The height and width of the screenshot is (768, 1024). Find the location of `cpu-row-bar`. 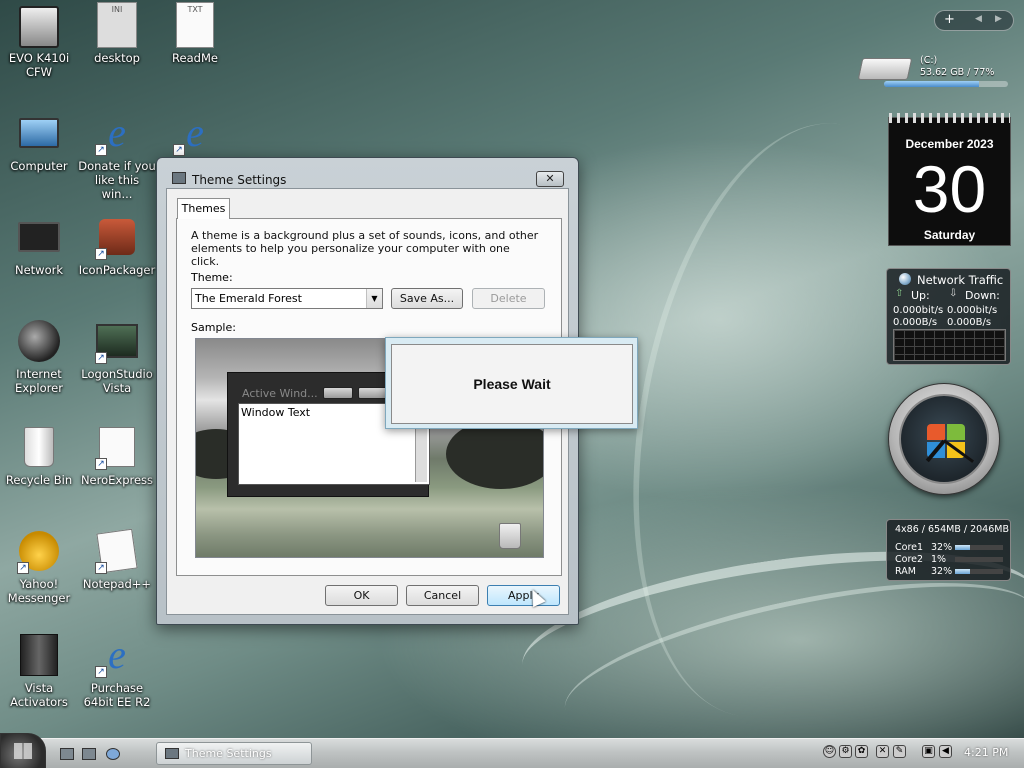

cpu-row-bar is located at coordinates (979, 571).